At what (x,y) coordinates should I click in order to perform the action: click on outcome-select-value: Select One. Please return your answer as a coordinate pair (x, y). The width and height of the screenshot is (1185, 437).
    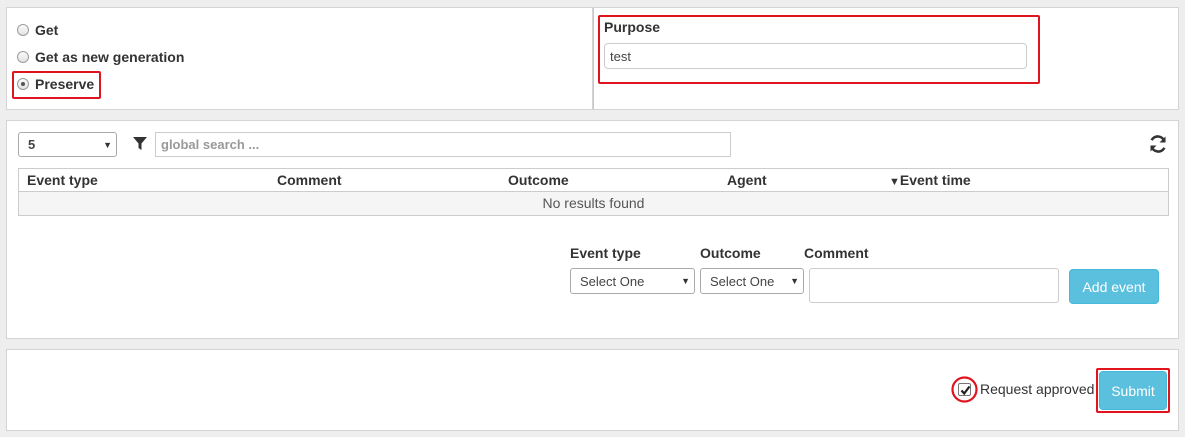
    Looking at the image, I should click on (742, 281).